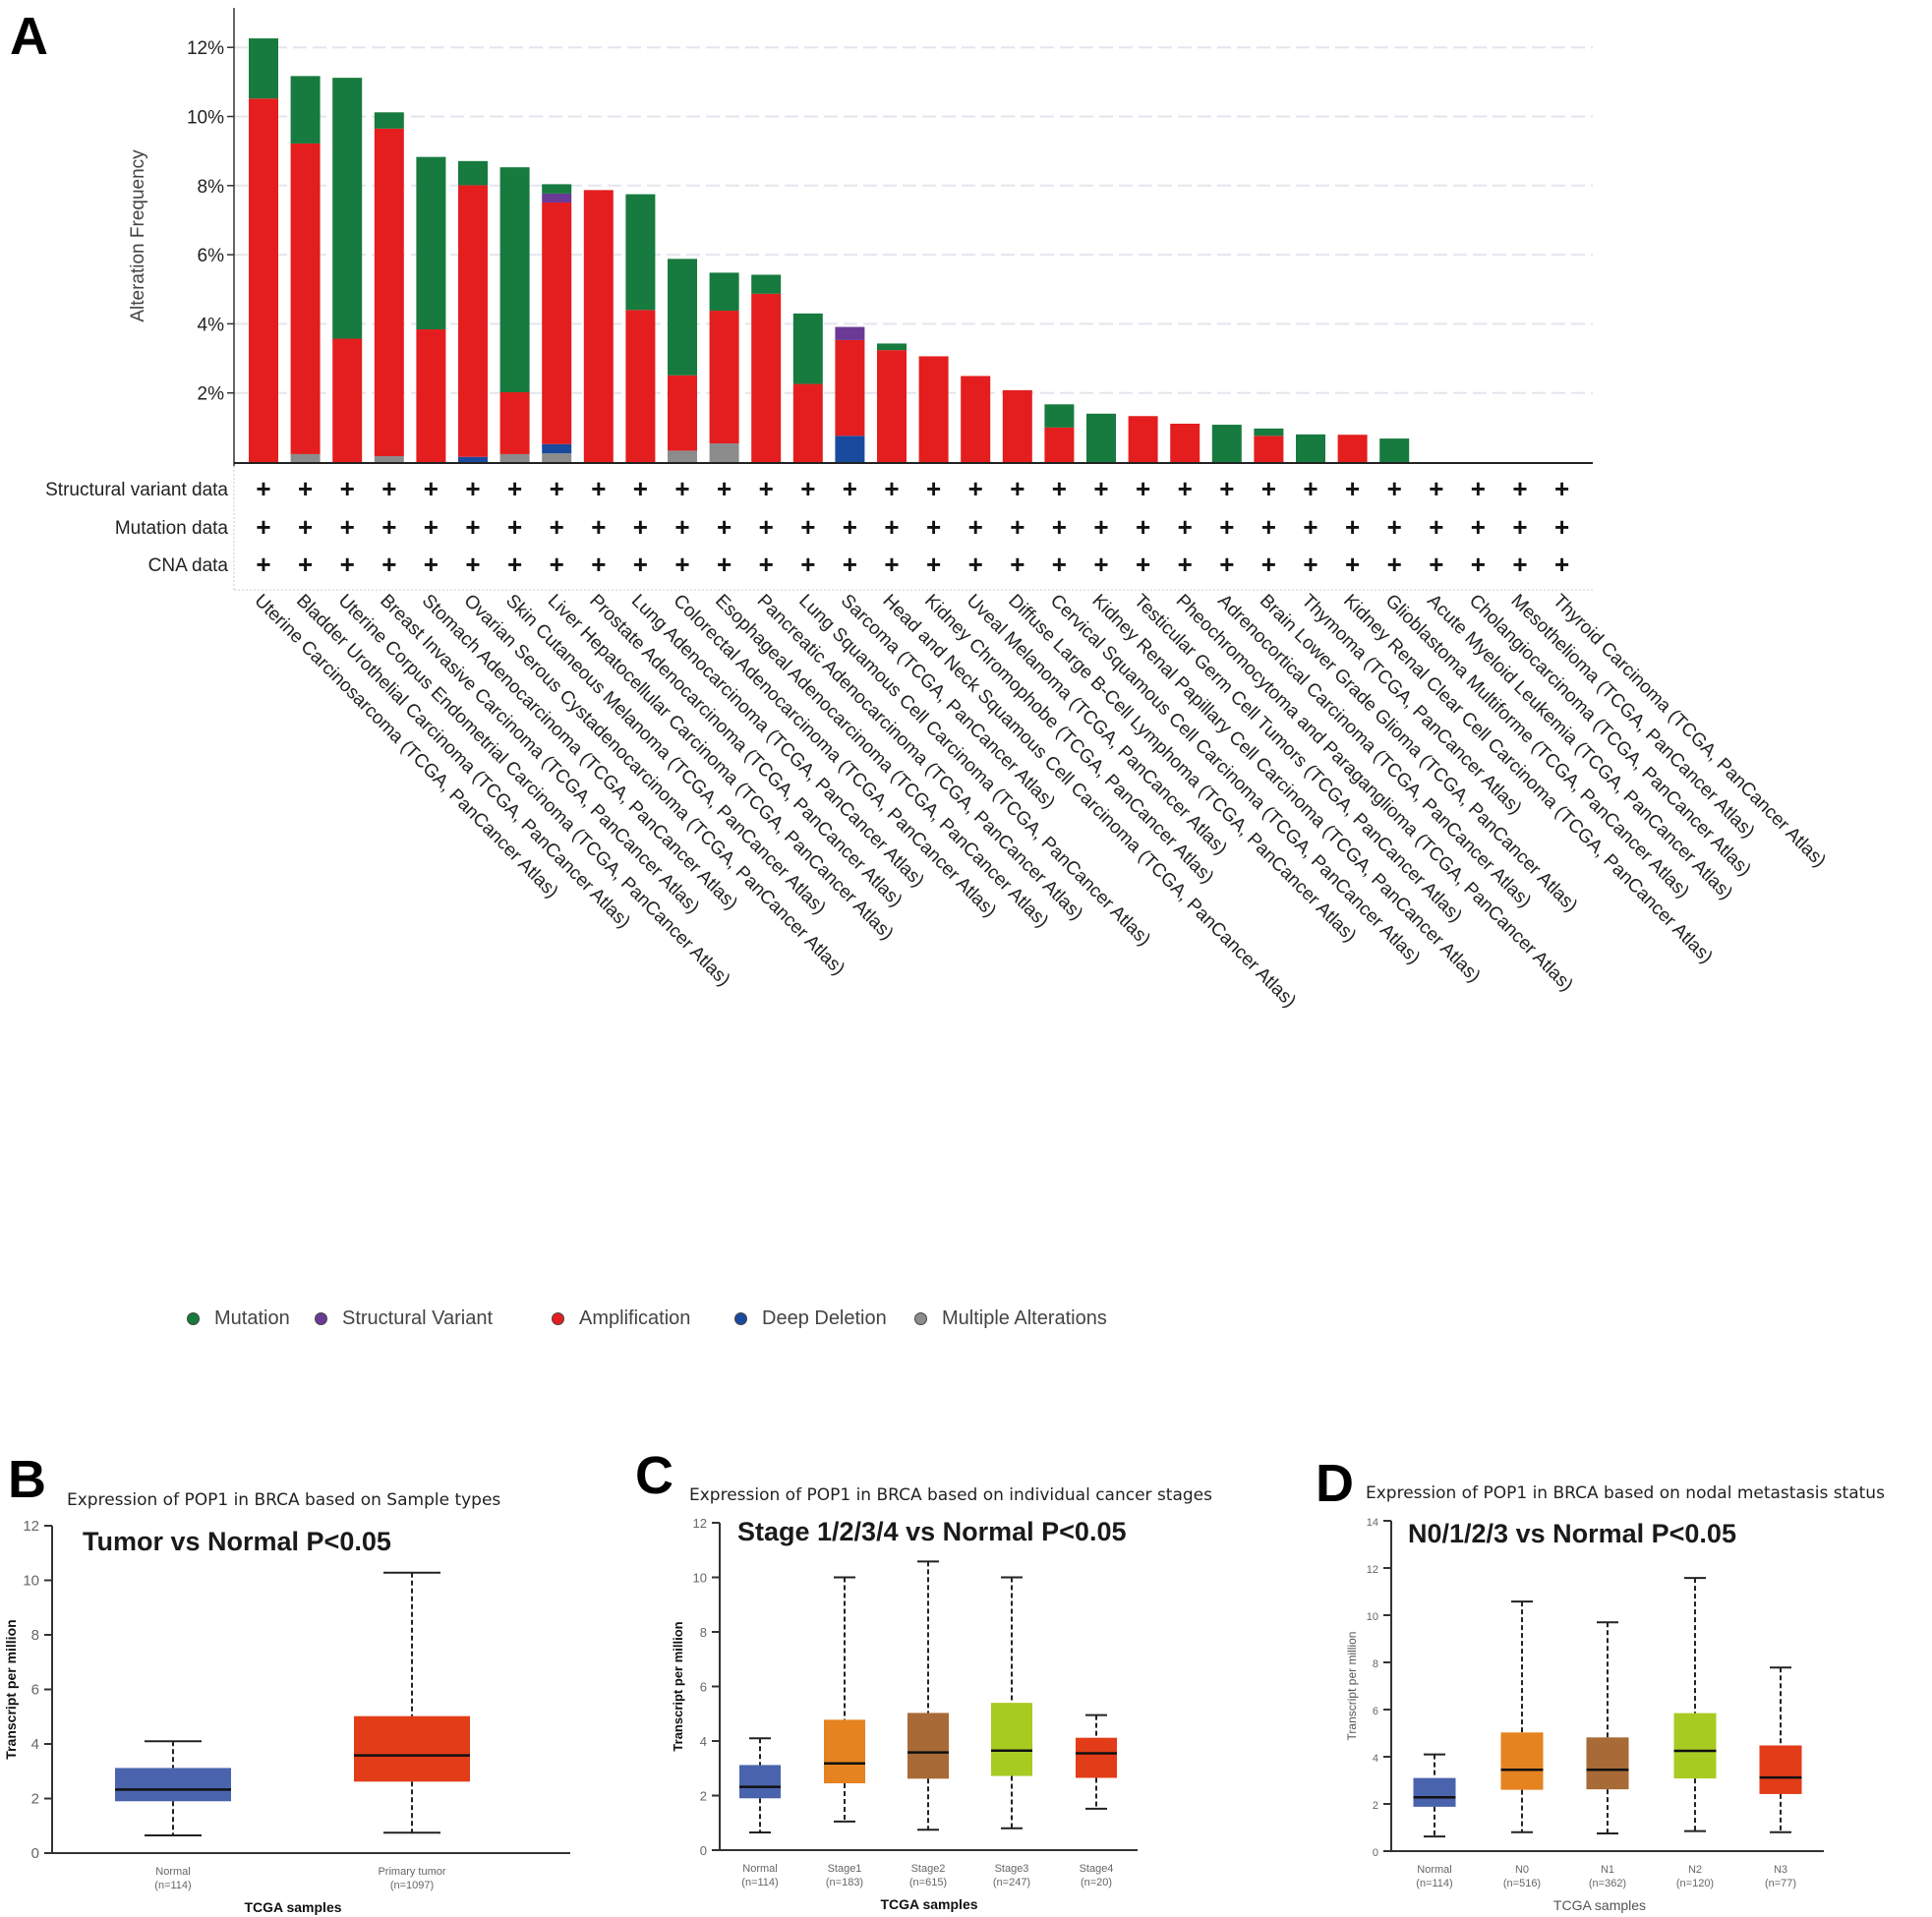 Image resolution: width=1932 pixels, height=1917 pixels. What do you see at coordinates (928, 1724) in the screenshot?
I see `box-stage2: Stage2 (n=615)` at bounding box center [928, 1724].